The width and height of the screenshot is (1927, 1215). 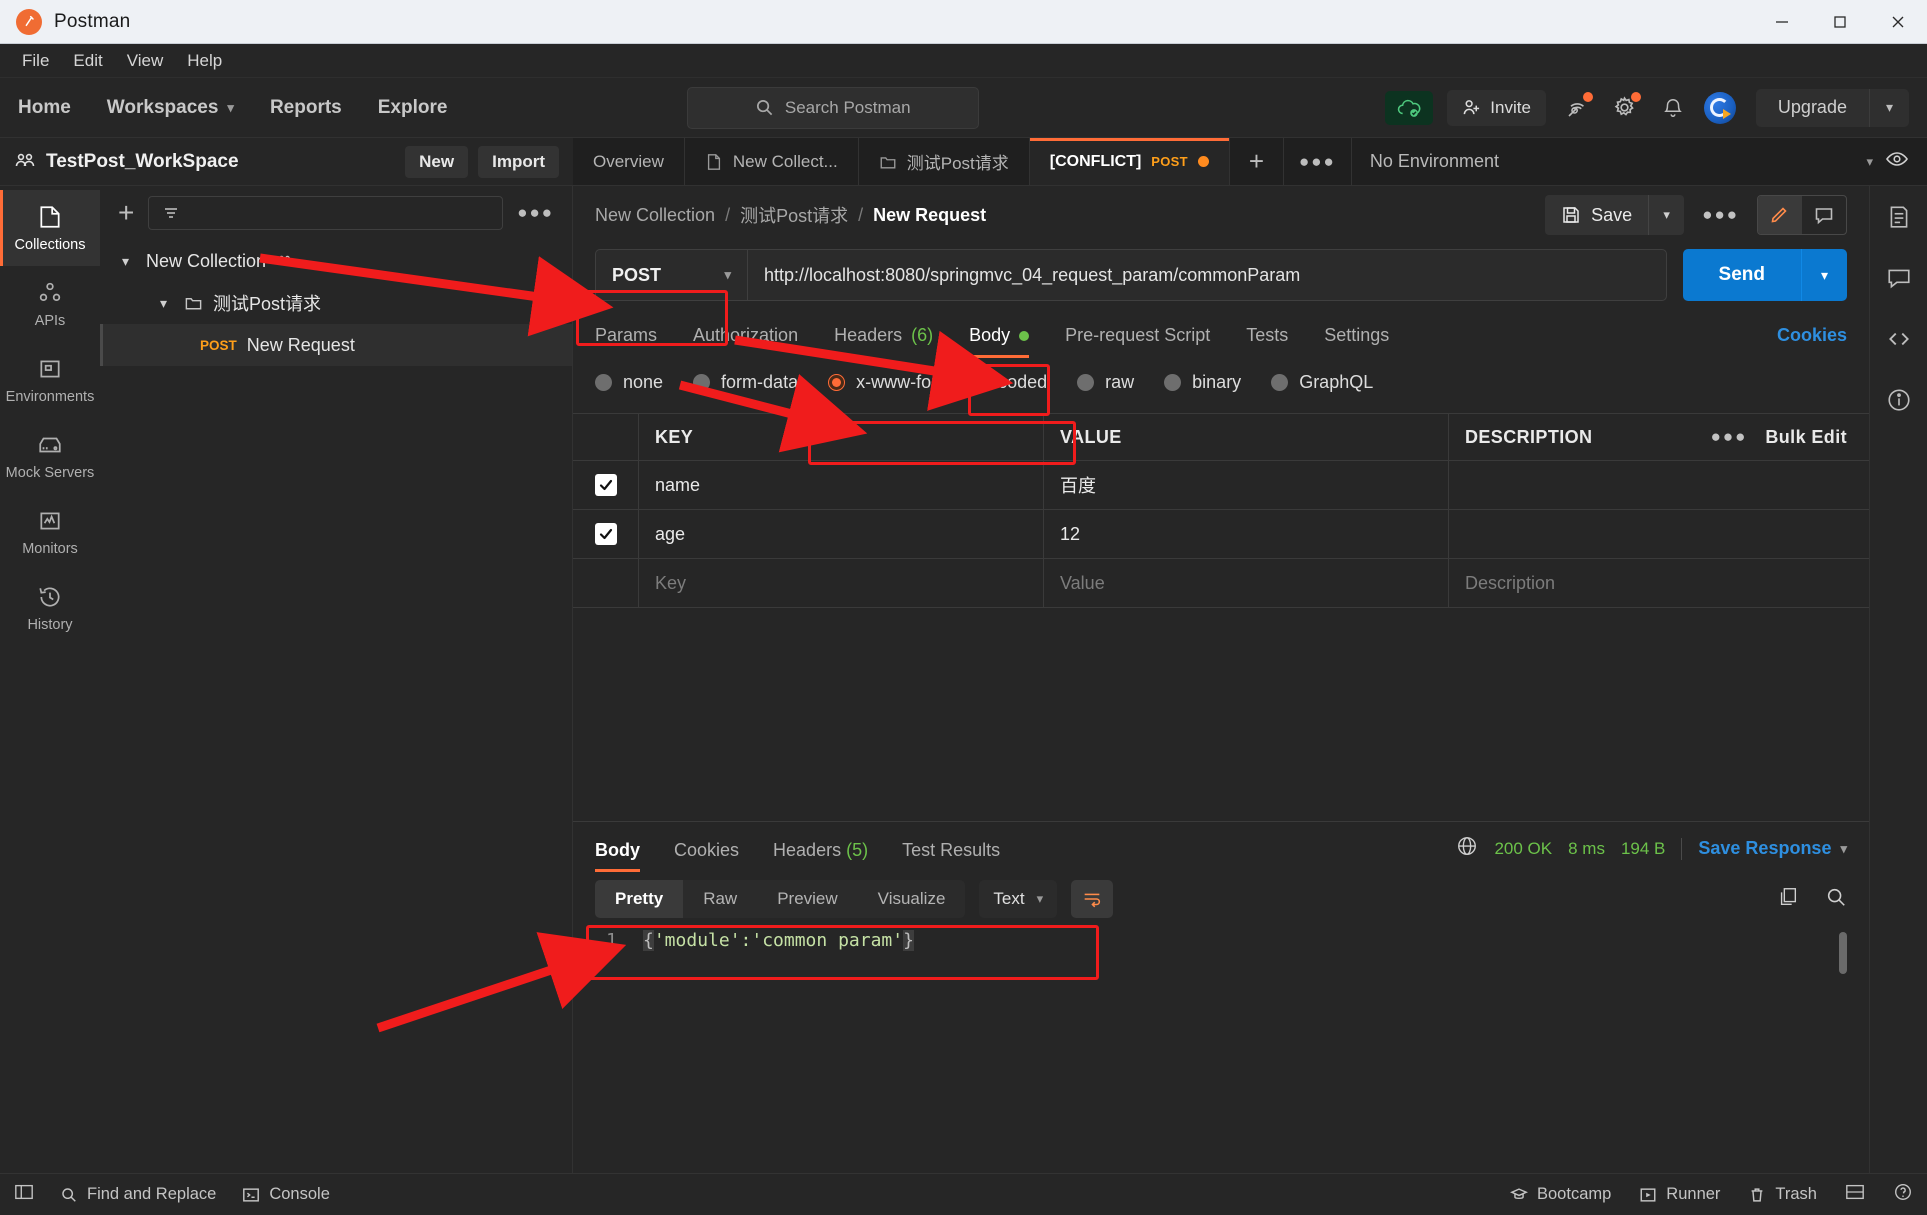 I want to click on environment-selector: No Environment ▾, so click(x=1639, y=161).